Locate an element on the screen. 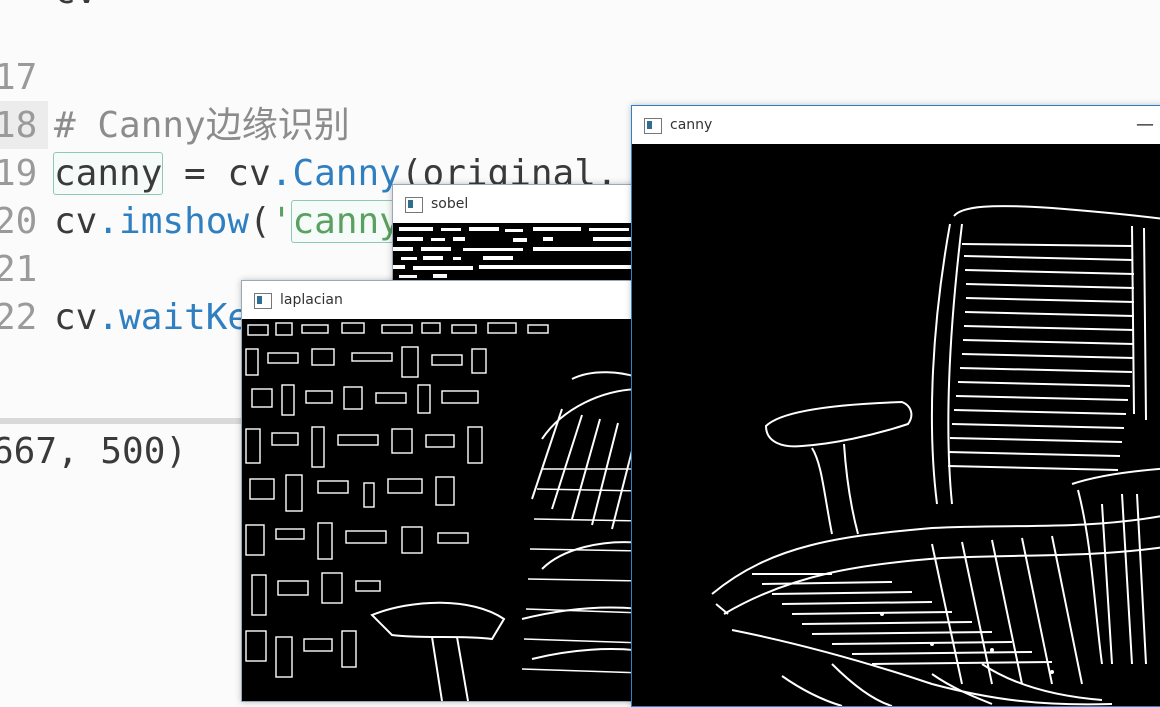  window-title: laplacian is located at coordinates (311, 300).